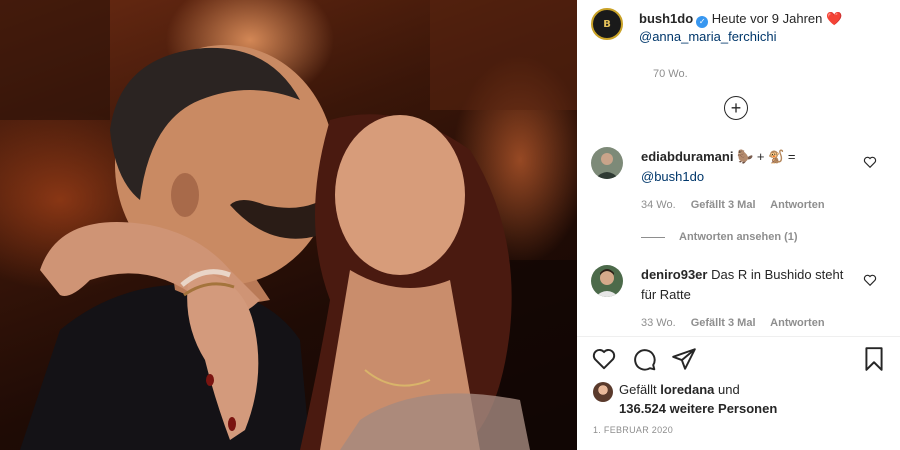 The image size is (900, 450). I want to click on plus-circle-icon: +, so click(736, 108).